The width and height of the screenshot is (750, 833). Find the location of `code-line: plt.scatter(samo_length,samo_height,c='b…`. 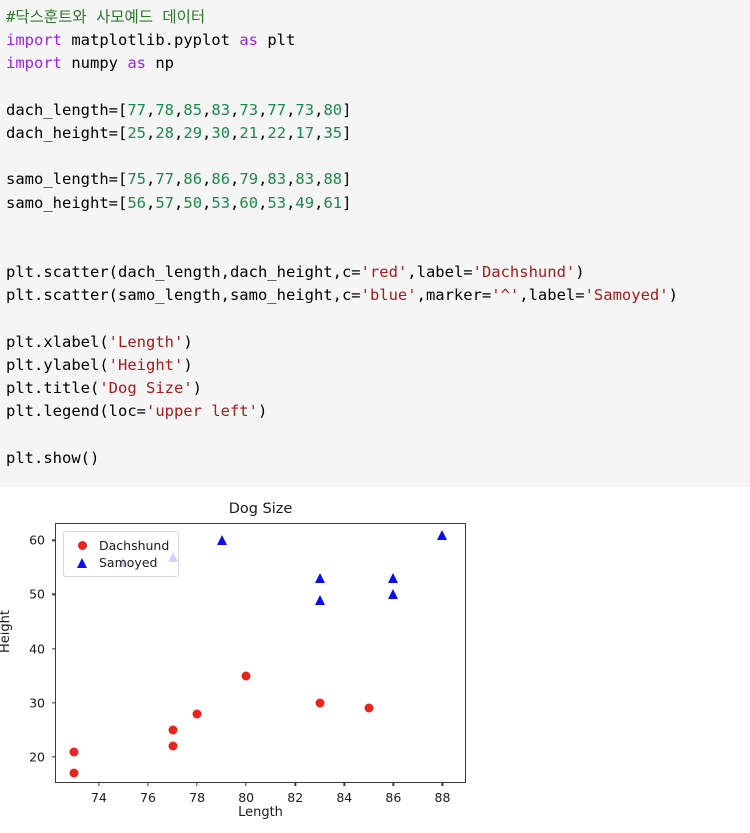

code-line: plt.scatter(samo_length,samo_height,c='b… is located at coordinates (378, 295).